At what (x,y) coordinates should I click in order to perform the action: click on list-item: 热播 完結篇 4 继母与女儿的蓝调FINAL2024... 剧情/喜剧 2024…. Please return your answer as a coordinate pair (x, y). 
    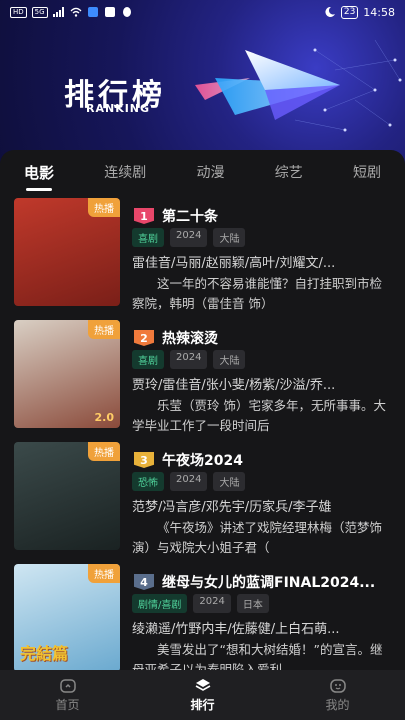
    Looking at the image, I should click on (202, 617).